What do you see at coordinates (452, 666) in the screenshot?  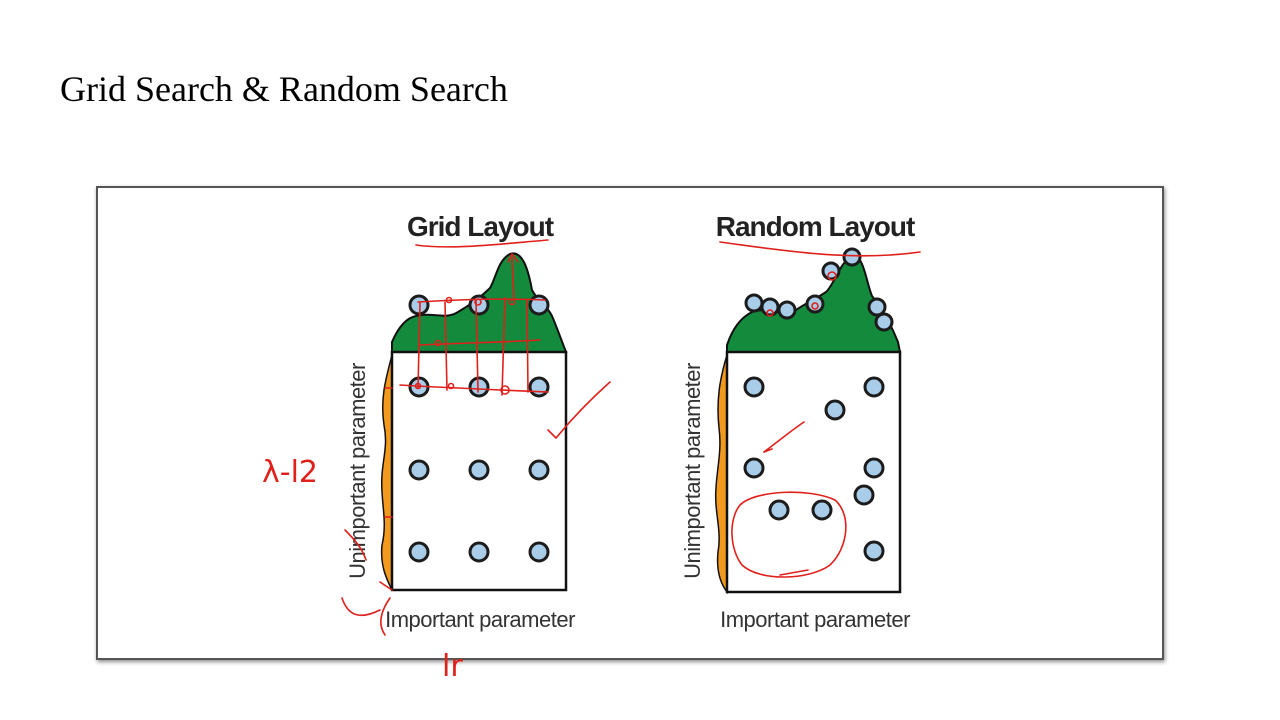 I see `ink-note-lr: lr` at bounding box center [452, 666].